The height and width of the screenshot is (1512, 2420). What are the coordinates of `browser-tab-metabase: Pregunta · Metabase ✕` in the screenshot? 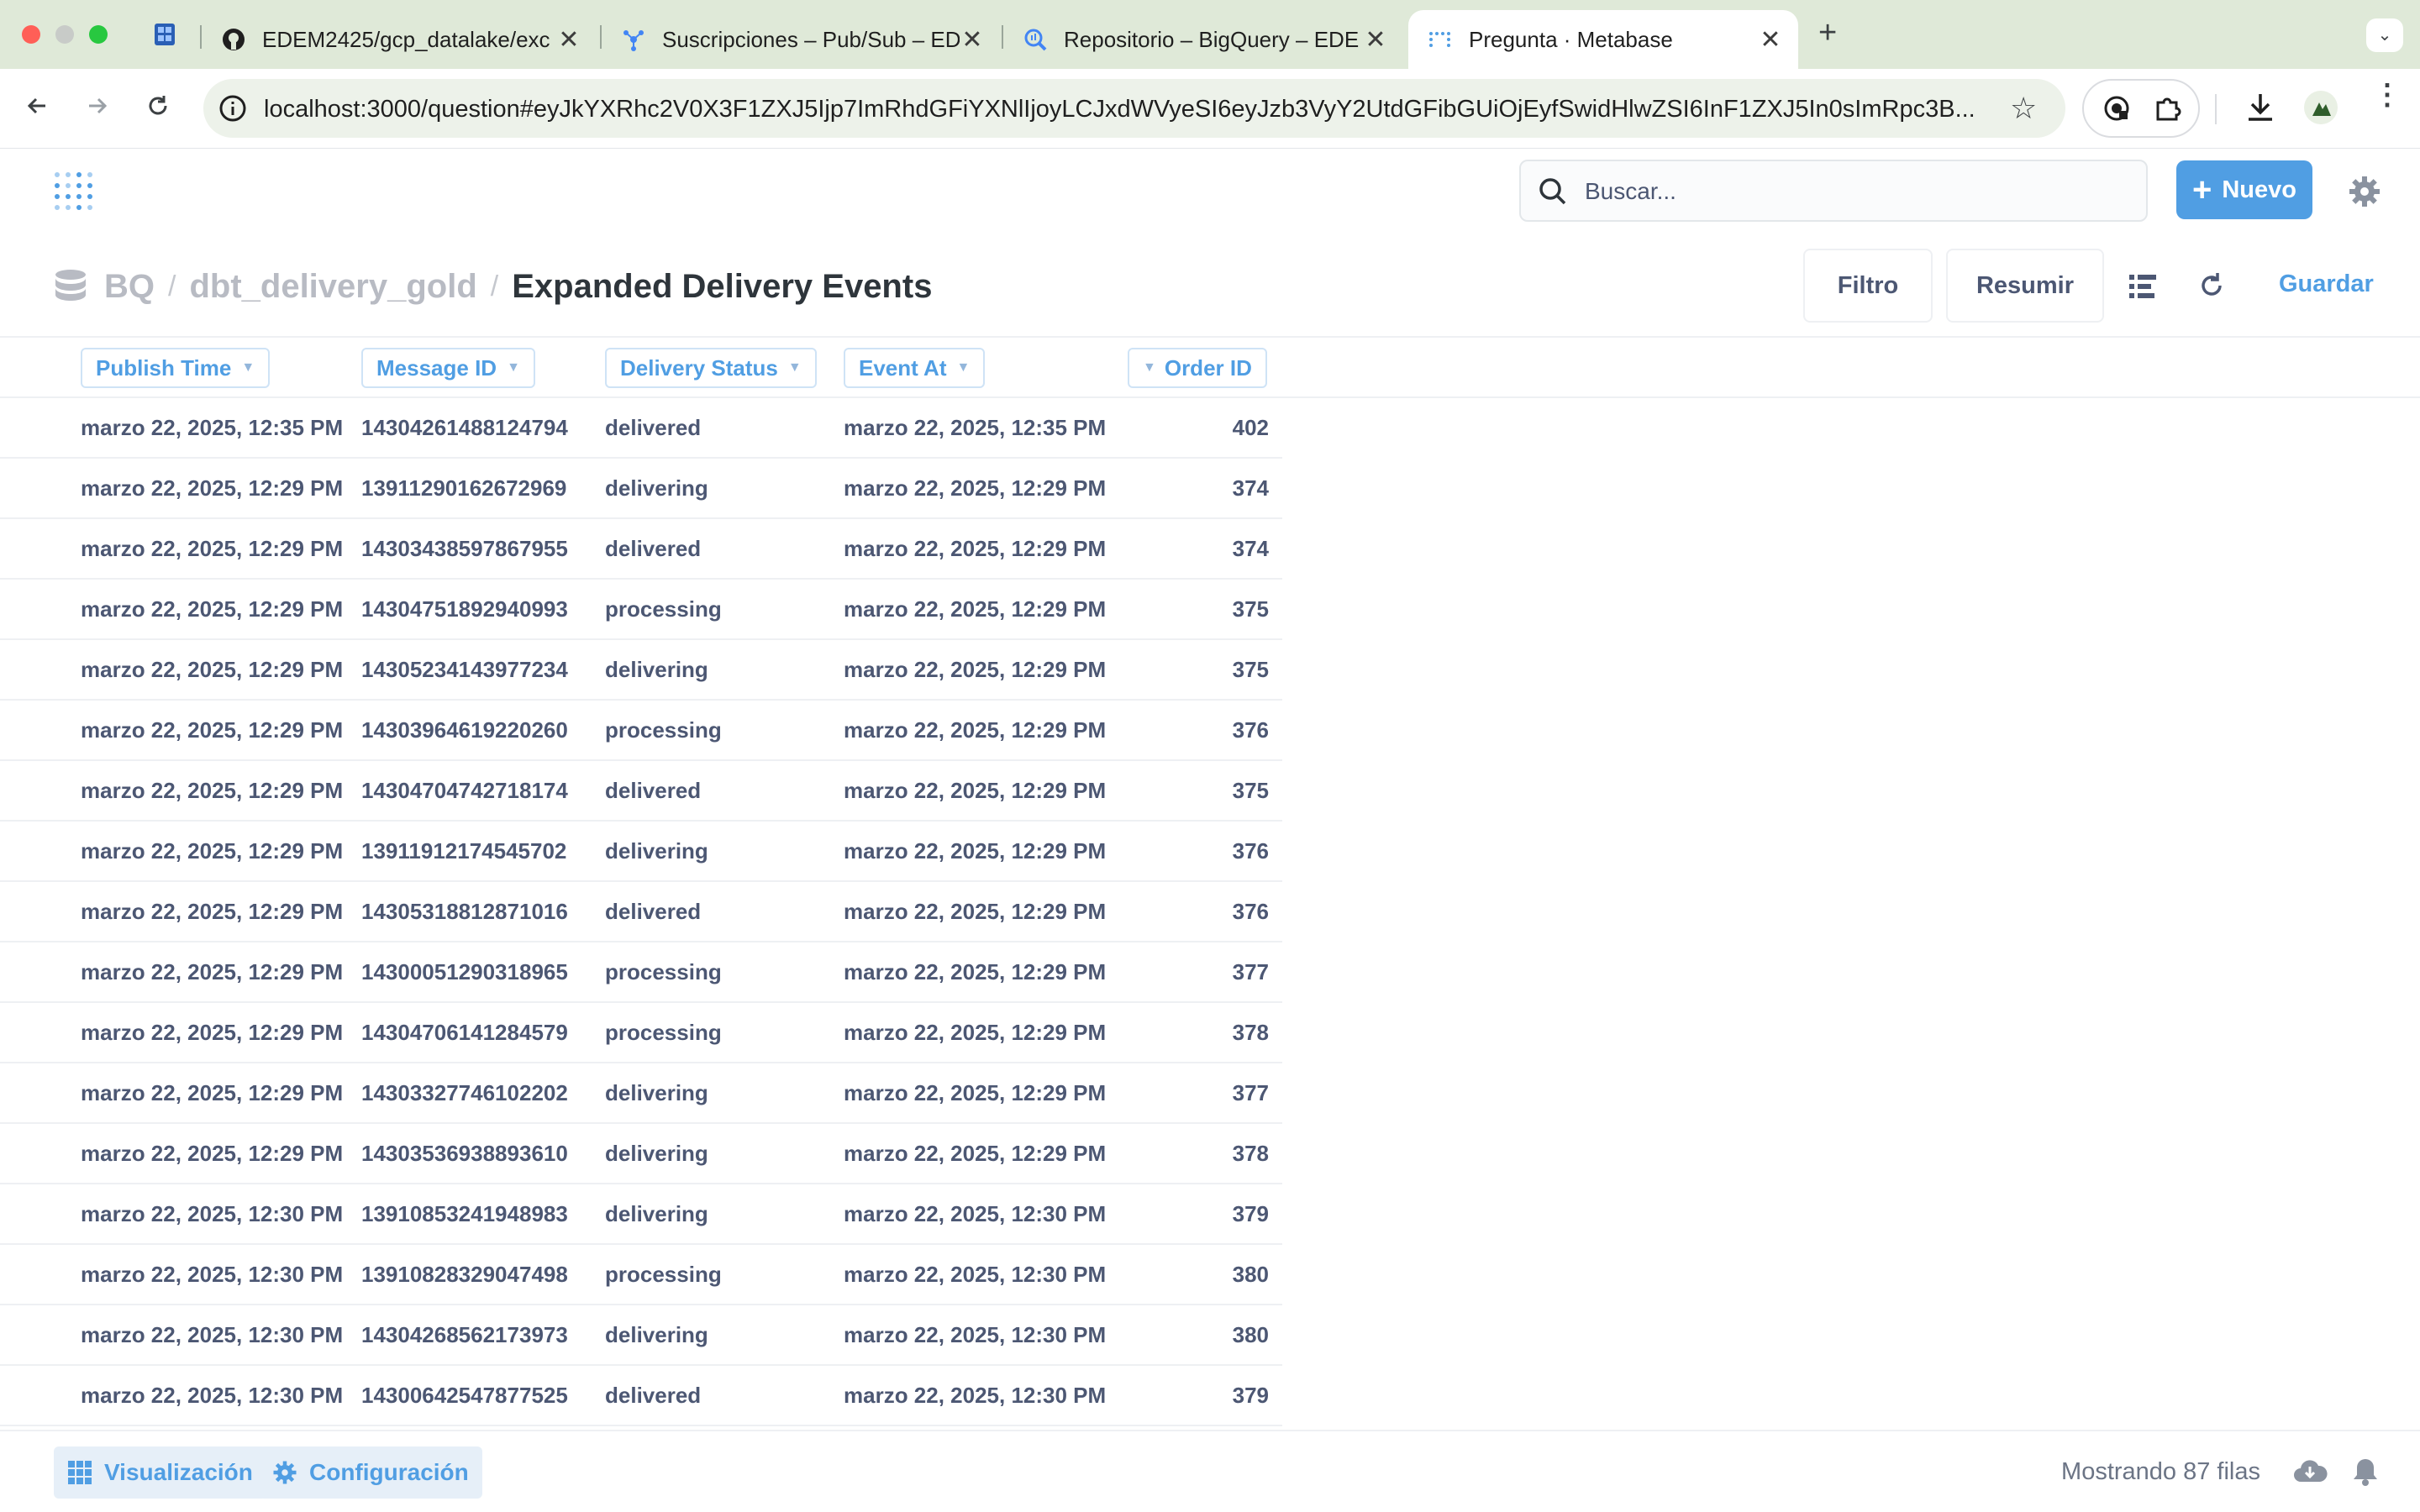 It's located at (1603, 39).